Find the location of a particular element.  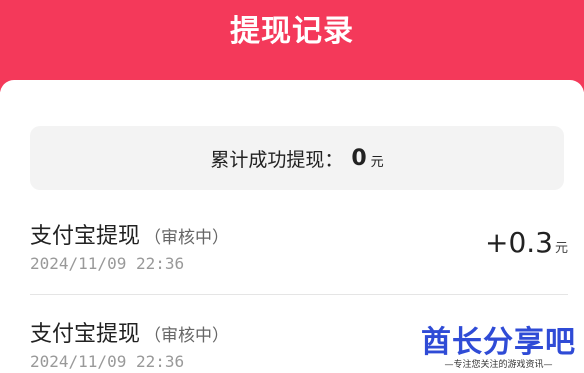

summary-unit: 元 is located at coordinates (377, 162).